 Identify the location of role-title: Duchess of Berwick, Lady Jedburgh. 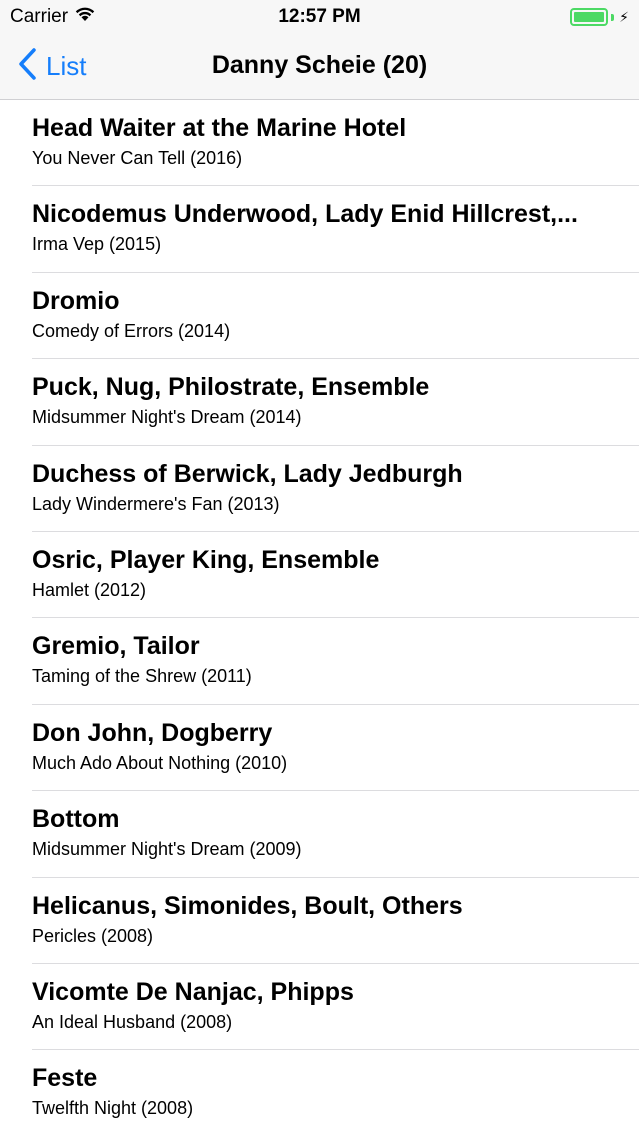
(247, 473).